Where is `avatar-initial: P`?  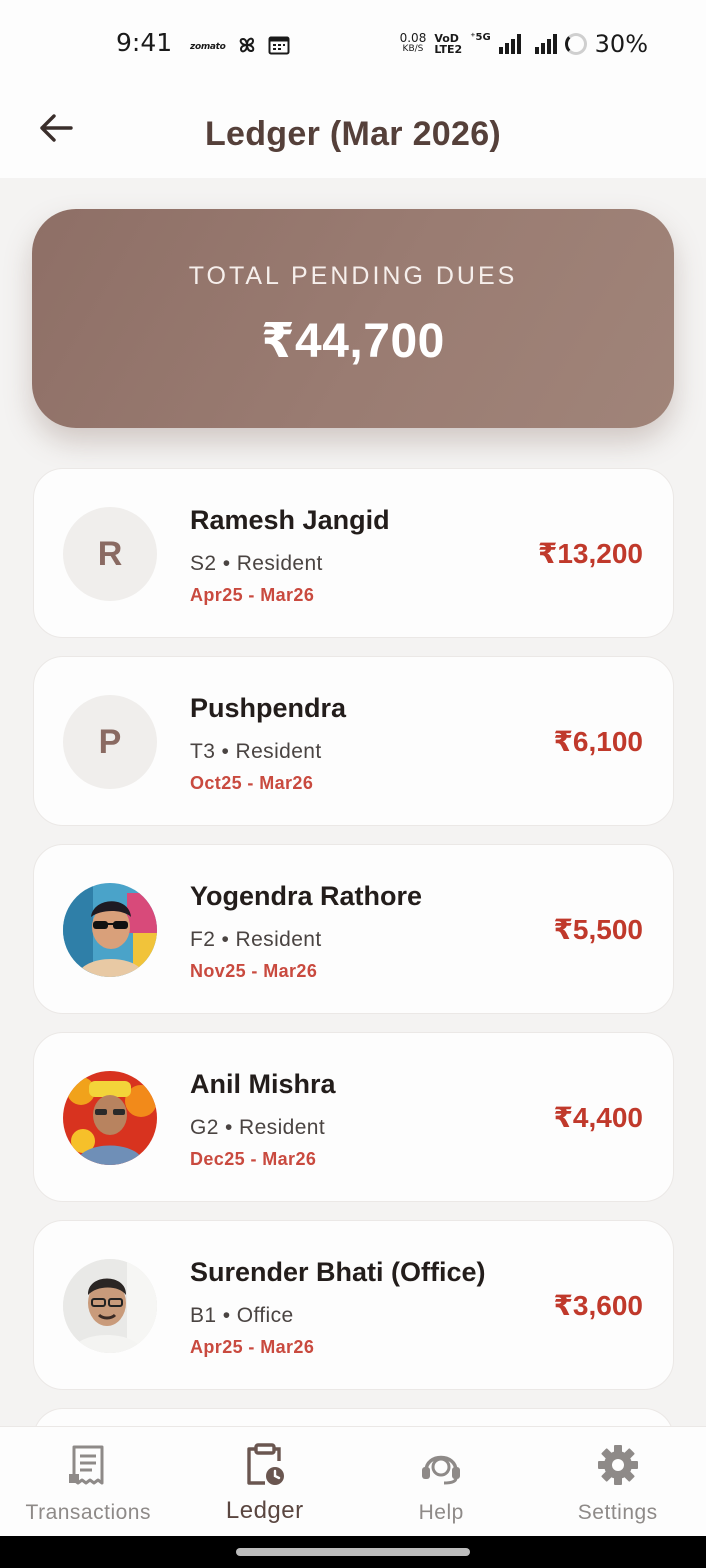 avatar-initial: P is located at coordinates (110, 741).